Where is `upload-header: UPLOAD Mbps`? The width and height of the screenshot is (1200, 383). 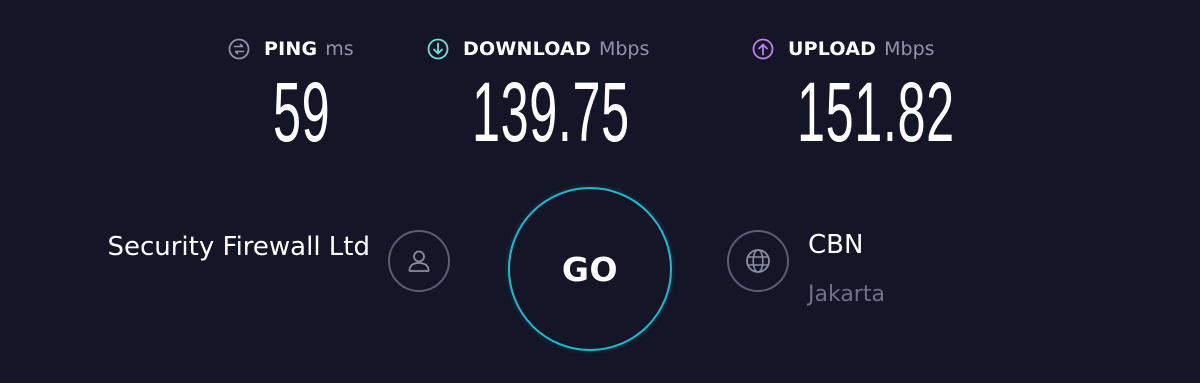
upload-header: UPLOAD Mbps is located at coordinates (843, 49).